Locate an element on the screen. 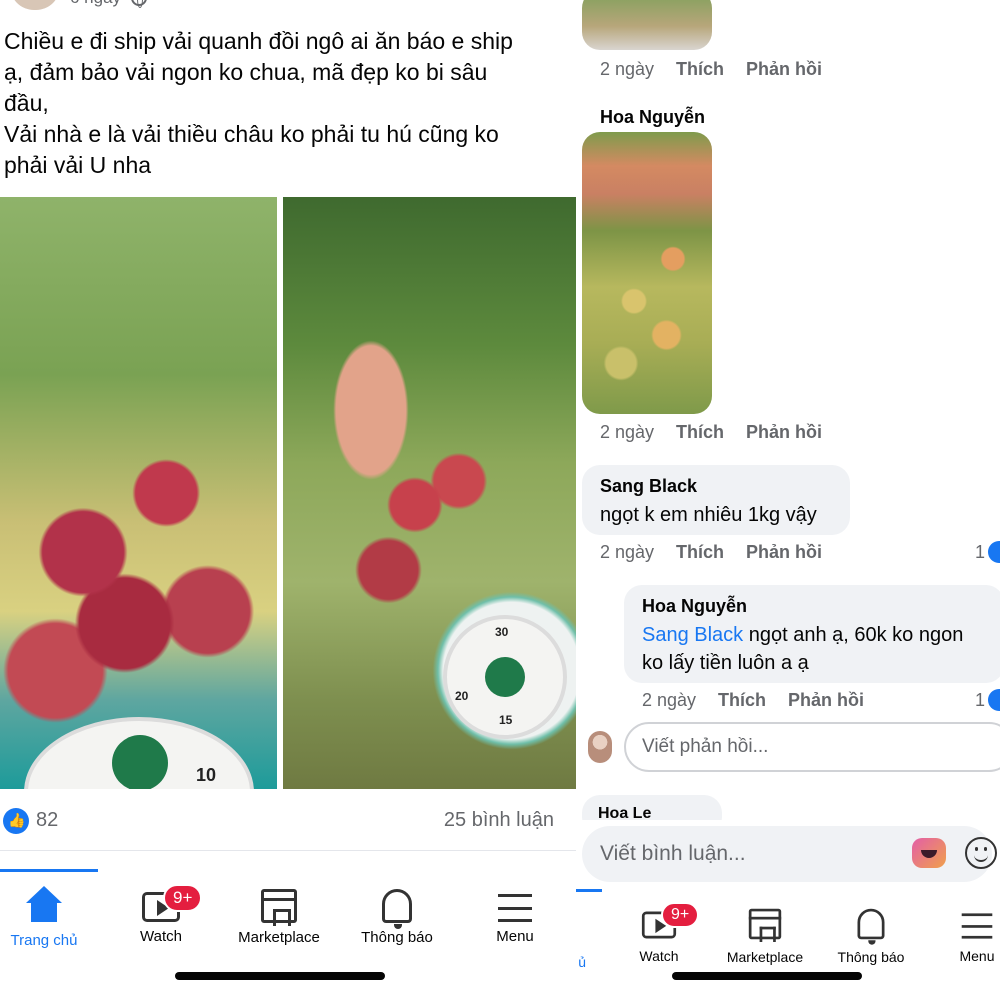 The height and width of the screenshot is (1000, 1000). post-text-line: phải vải U nha is located at coordinates (78, 165).